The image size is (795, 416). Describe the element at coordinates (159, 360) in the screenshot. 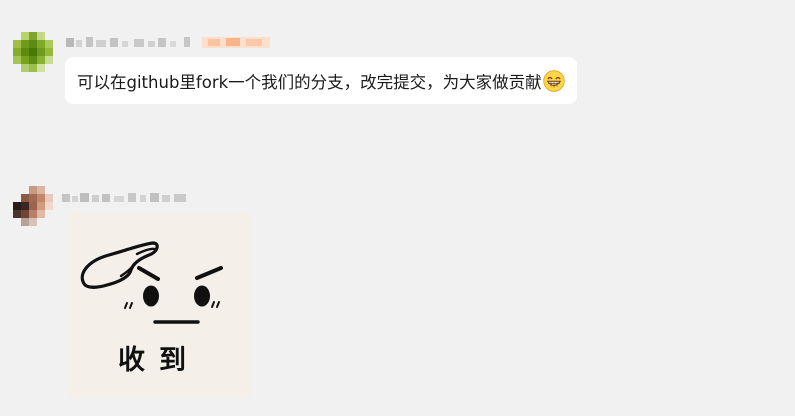

I see `sticker-caption: 收到` at that location.